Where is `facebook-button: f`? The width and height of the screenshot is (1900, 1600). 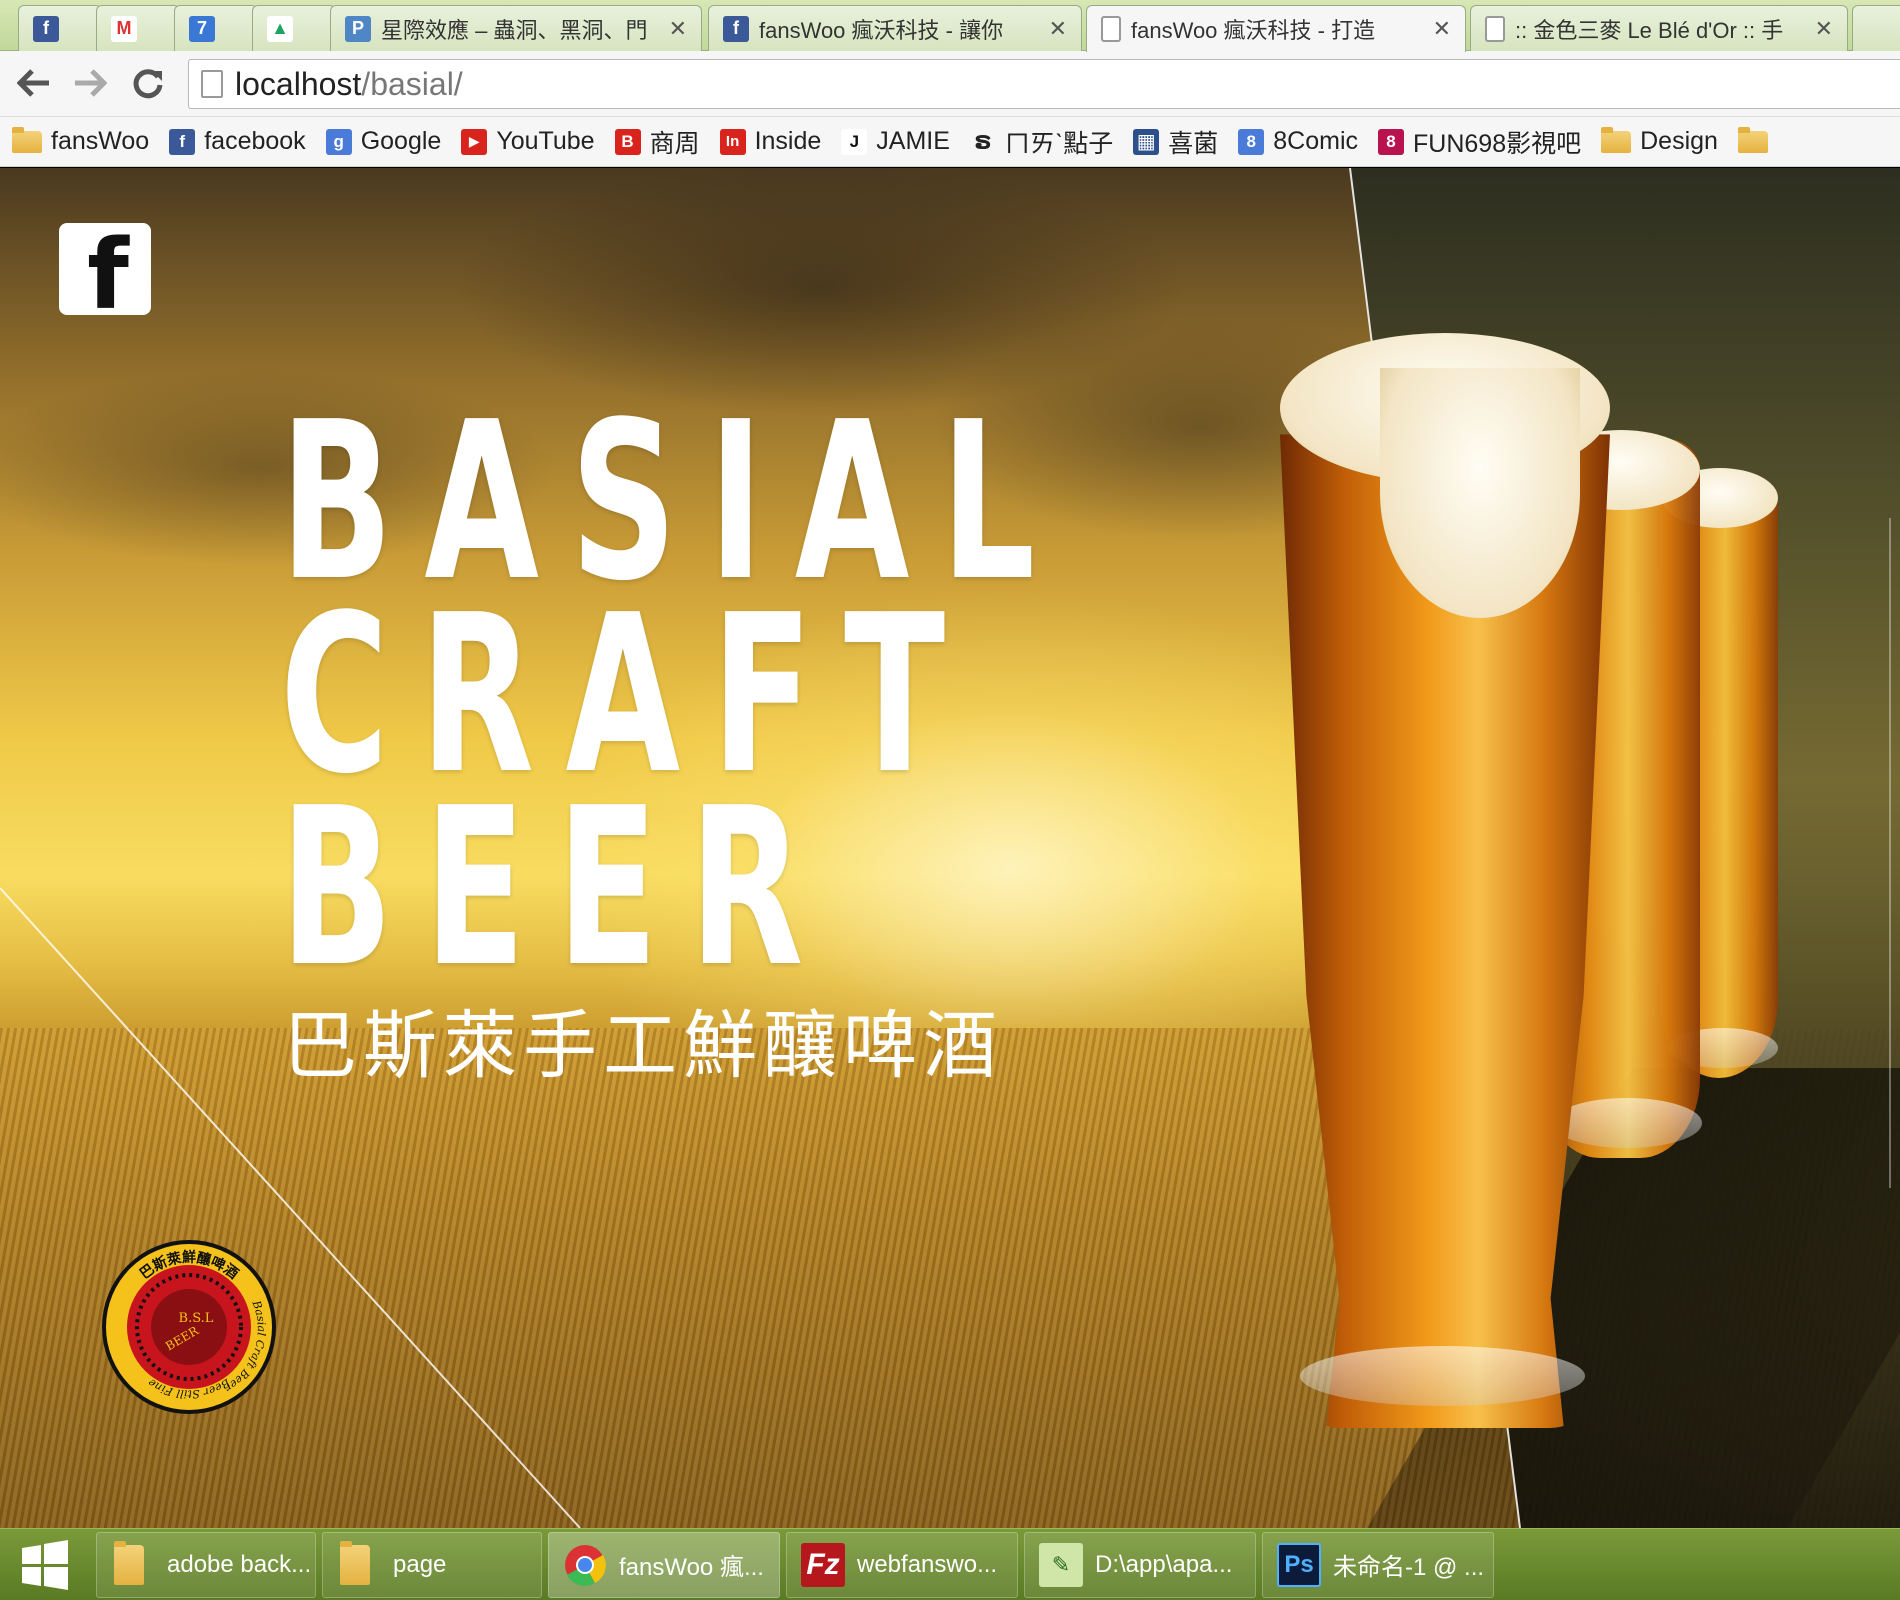 facebook-button: f is located at coordinates (105, 269).